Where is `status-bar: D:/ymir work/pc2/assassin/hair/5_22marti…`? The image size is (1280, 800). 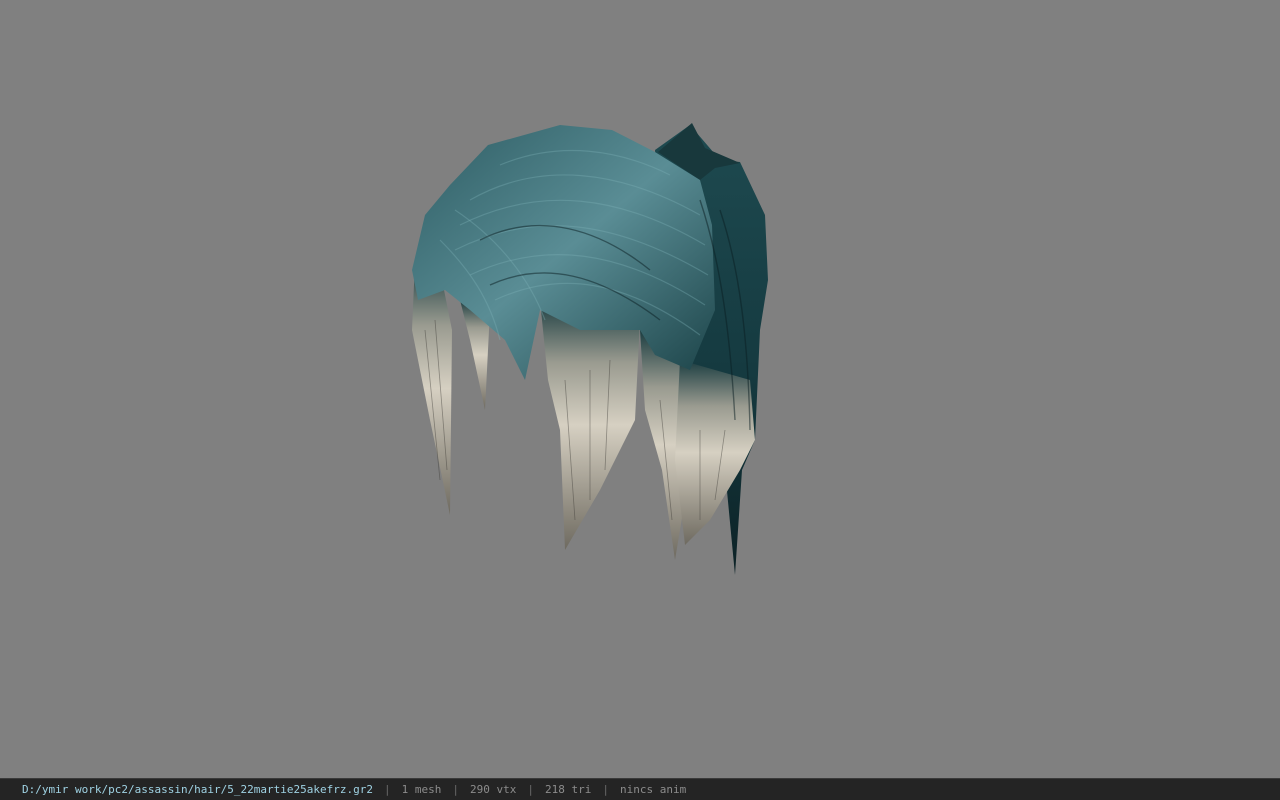 status-bar: D:/ymir work/pc2/assassin/hair/5_22marti… is located at coordinates (640, 789).